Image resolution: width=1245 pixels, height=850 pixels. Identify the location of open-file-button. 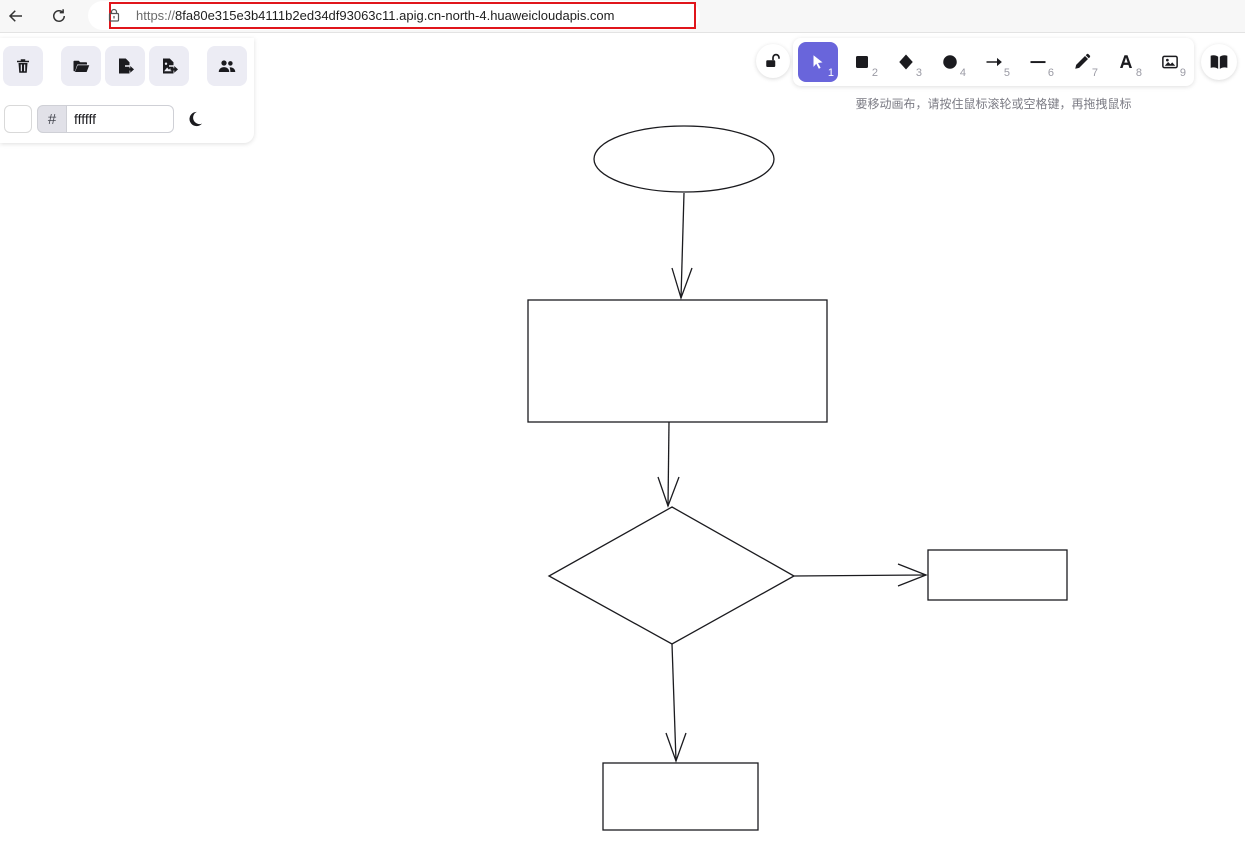
(81, 66).